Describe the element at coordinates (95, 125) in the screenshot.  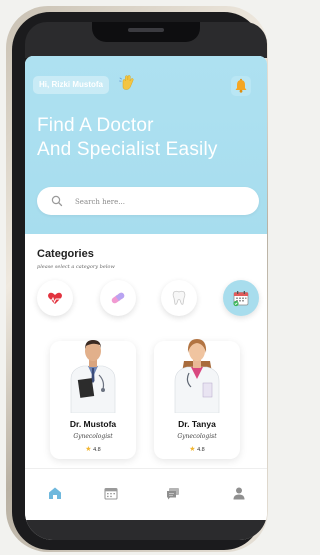
I see `title-line-1: Find A Doctor` at that location.